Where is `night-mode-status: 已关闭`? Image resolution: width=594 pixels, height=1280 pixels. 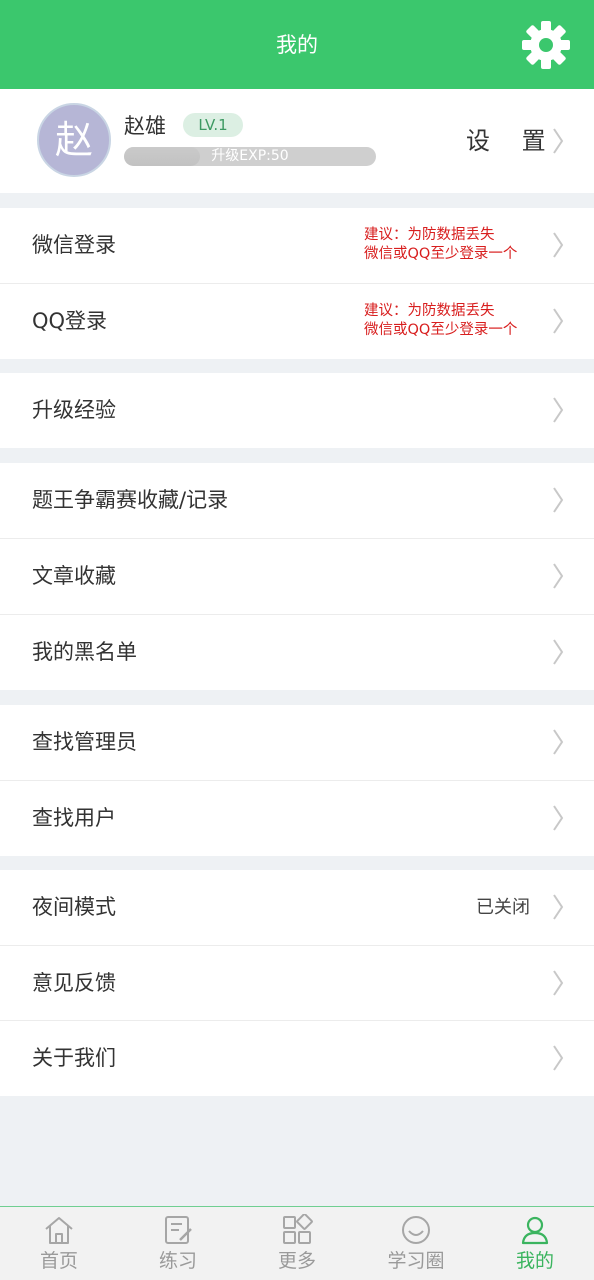 night-mode-status: 已关闭 is located at coordinates (503, 907).